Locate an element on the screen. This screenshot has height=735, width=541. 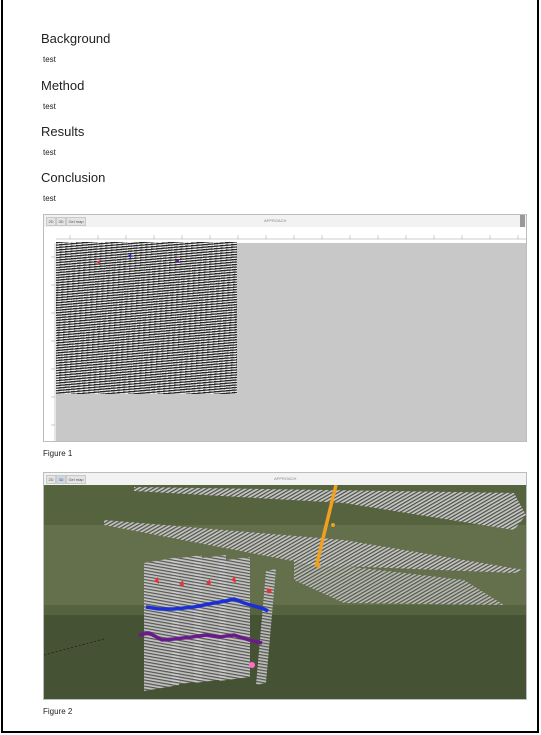
figure-1-caption: Figure 1 is located at coordinates (58, 453).